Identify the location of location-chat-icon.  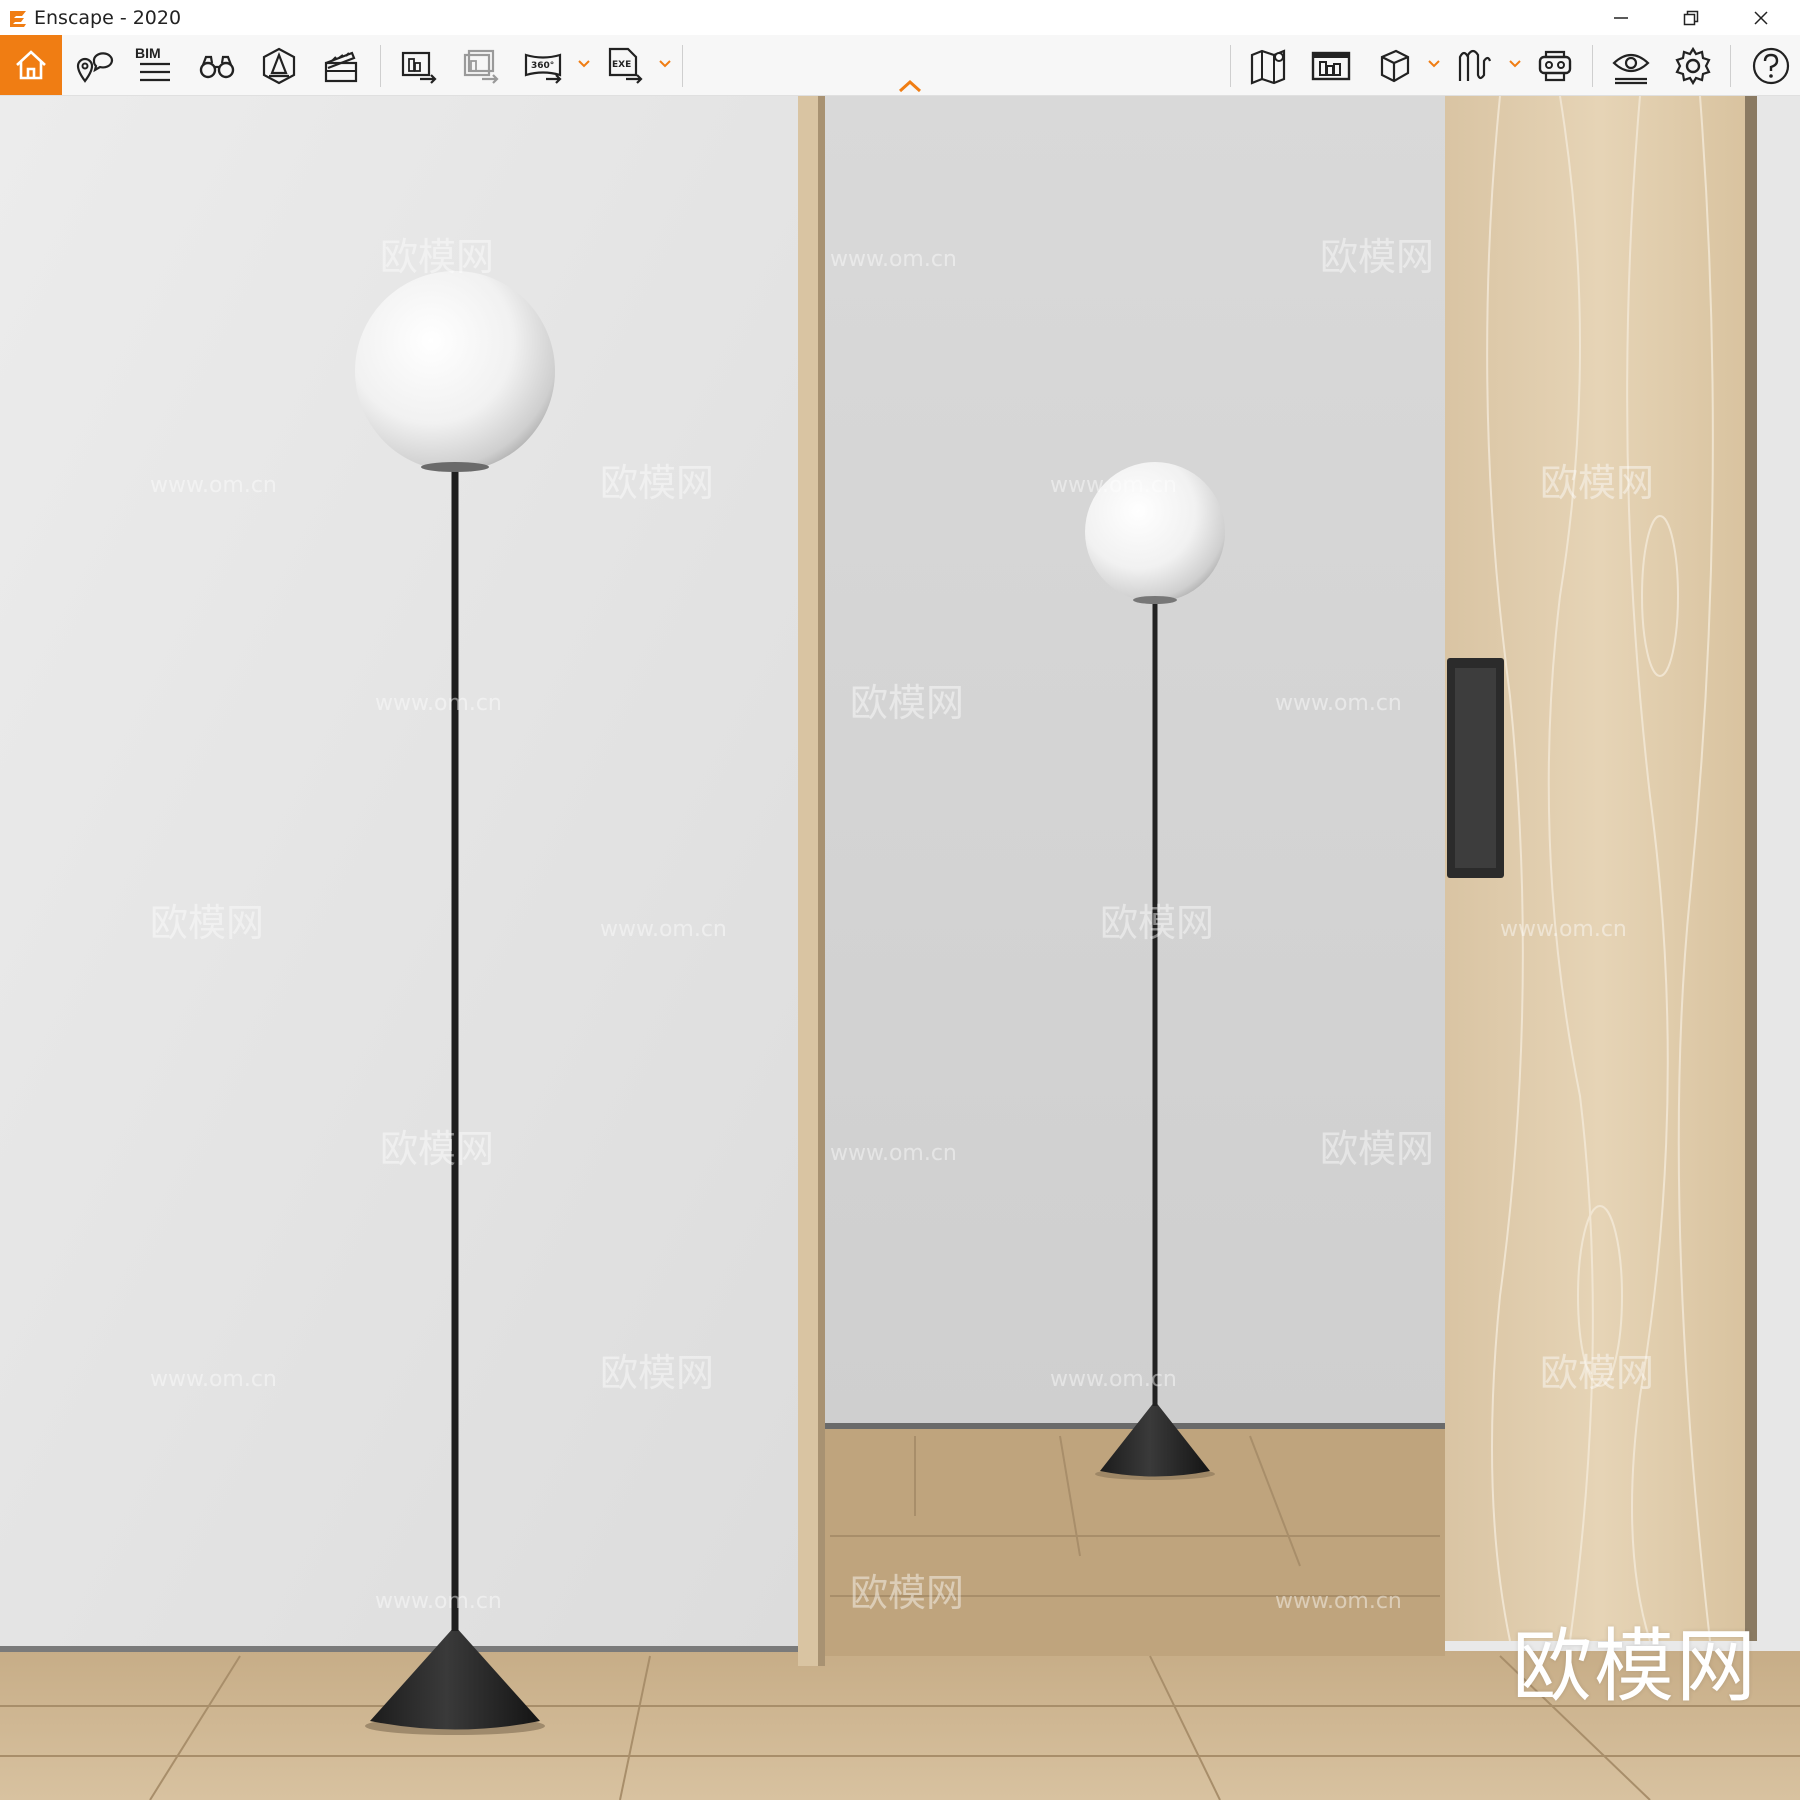
(95, 67).